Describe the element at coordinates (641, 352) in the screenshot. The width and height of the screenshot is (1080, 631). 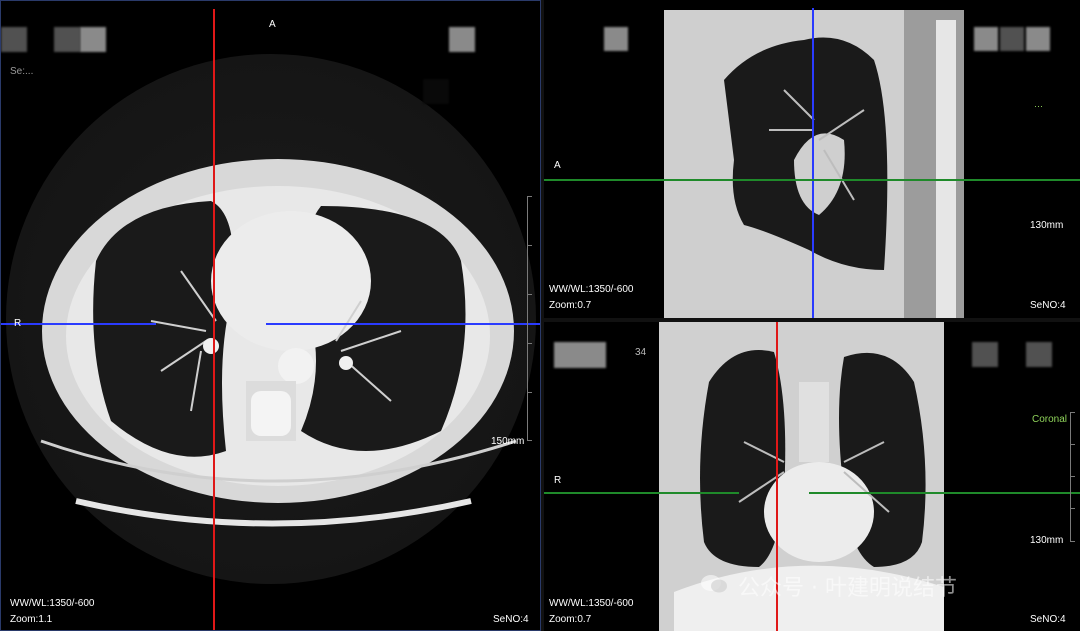
I see `image-number: 34` at that location.